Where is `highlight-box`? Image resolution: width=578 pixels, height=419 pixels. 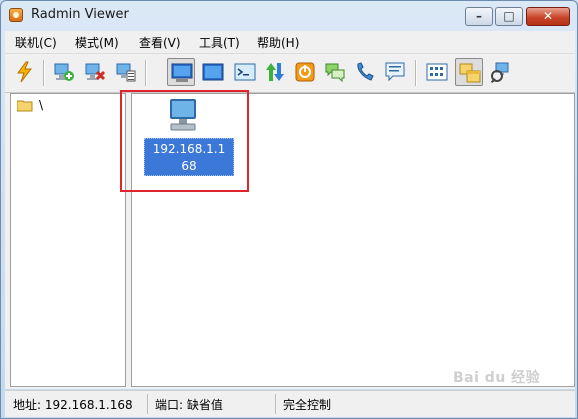
highlight-box is located at coordinates (184, 141).